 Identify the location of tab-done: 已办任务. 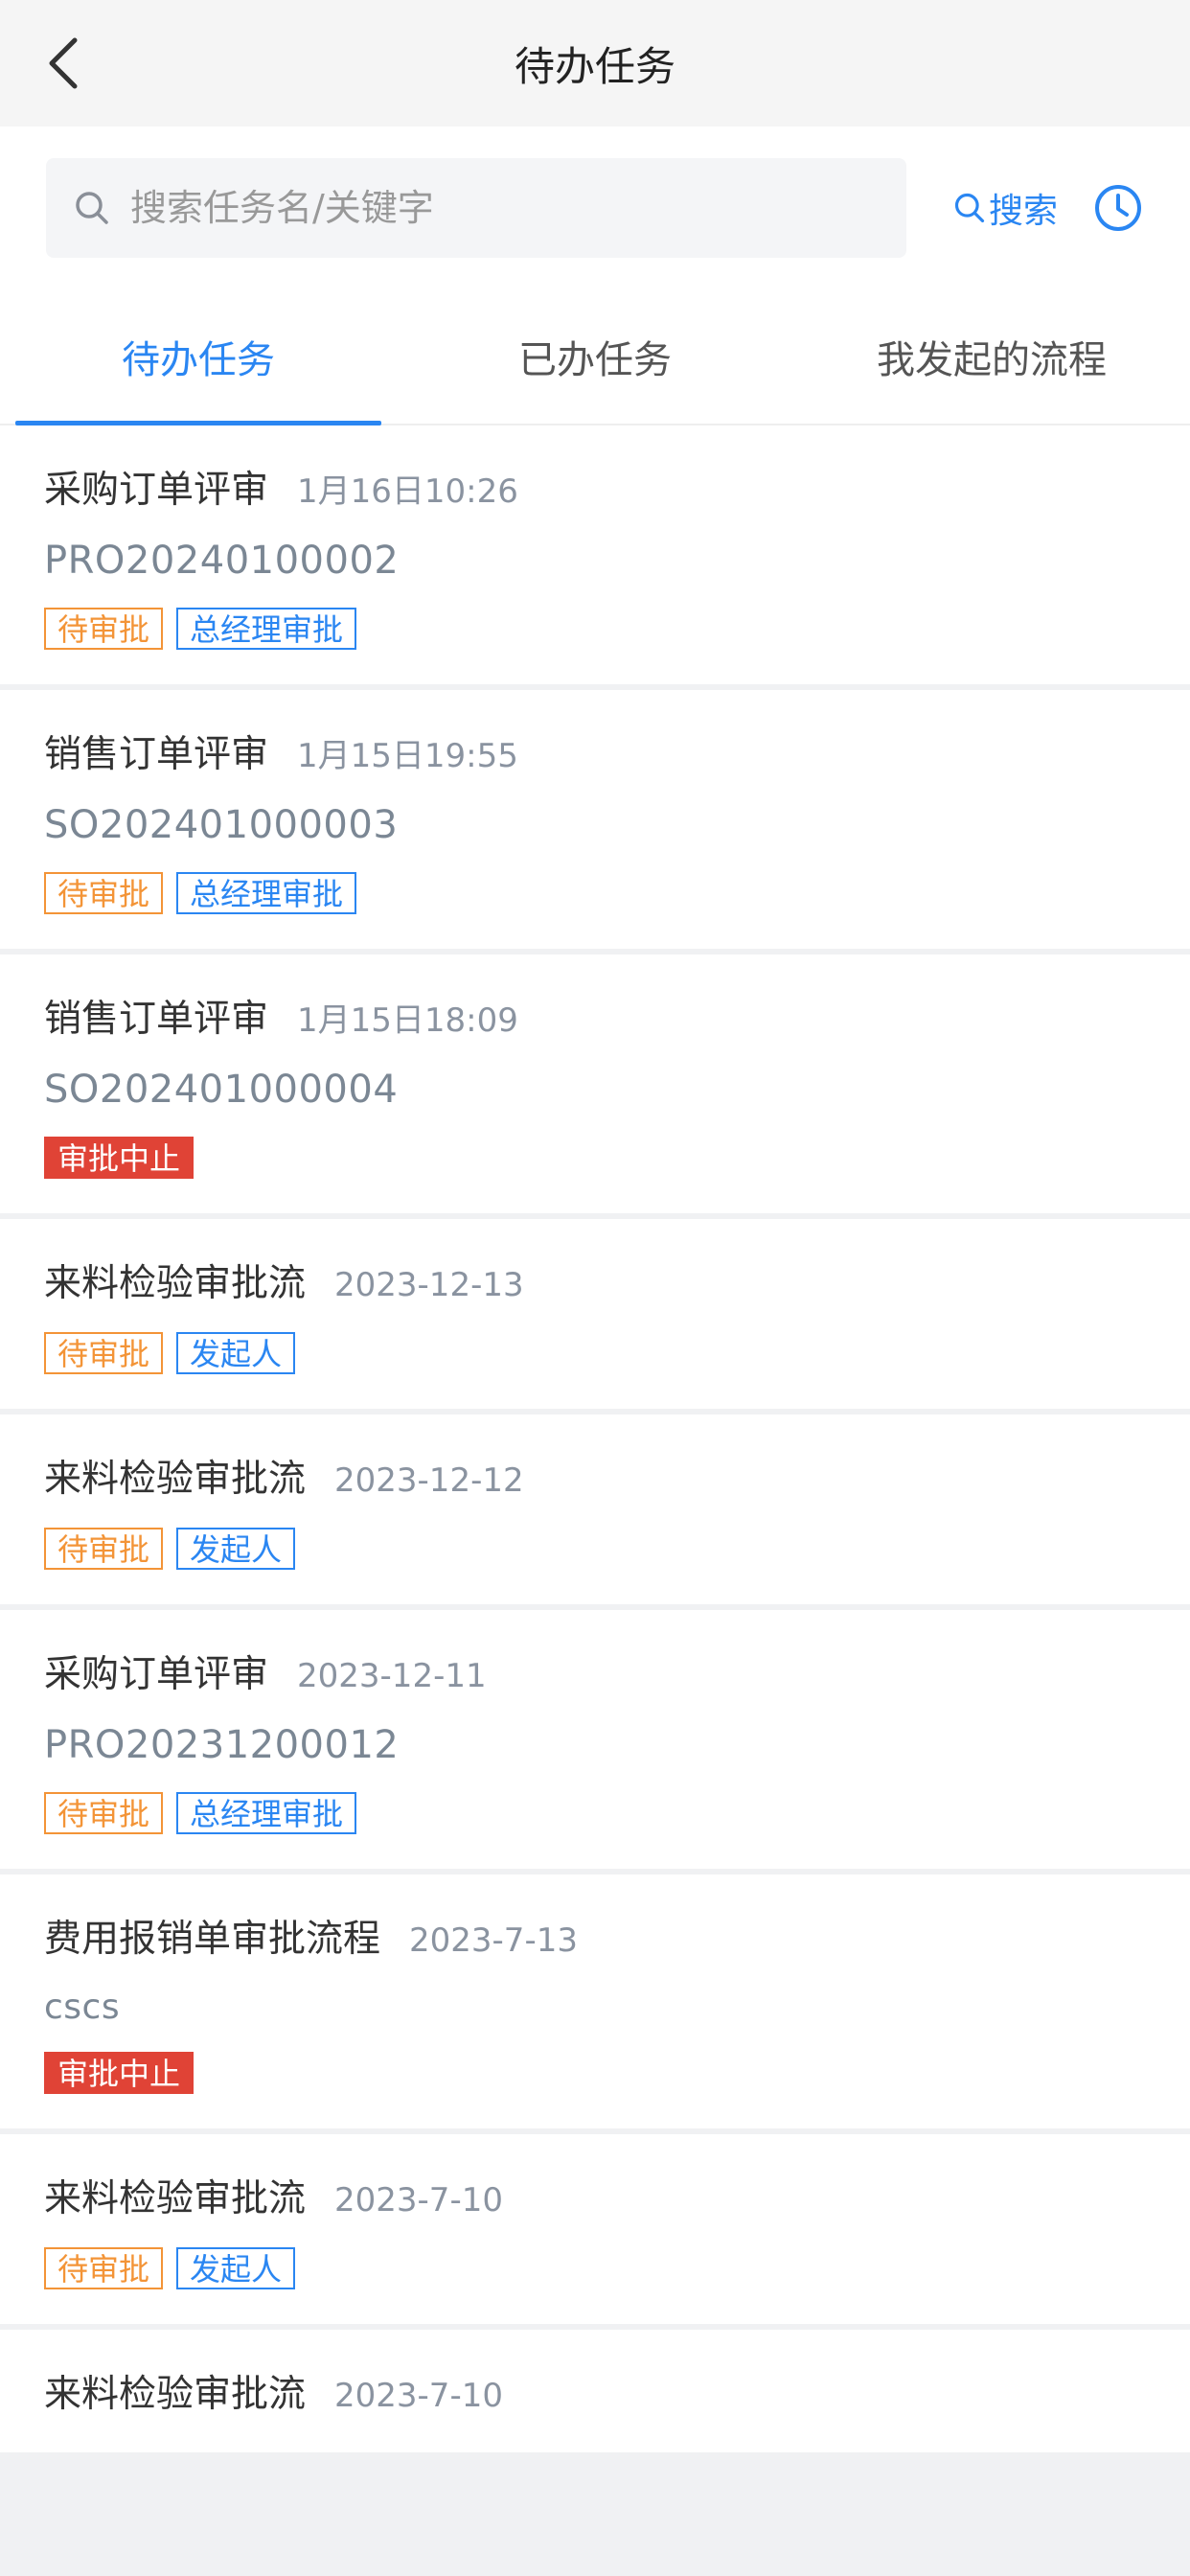
(595, 356).